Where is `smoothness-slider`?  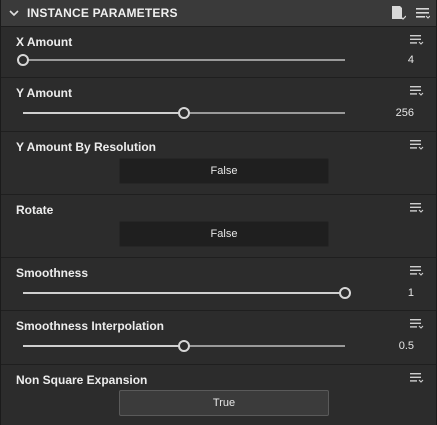
smoothness-slider is located at coordinates (187, 293).